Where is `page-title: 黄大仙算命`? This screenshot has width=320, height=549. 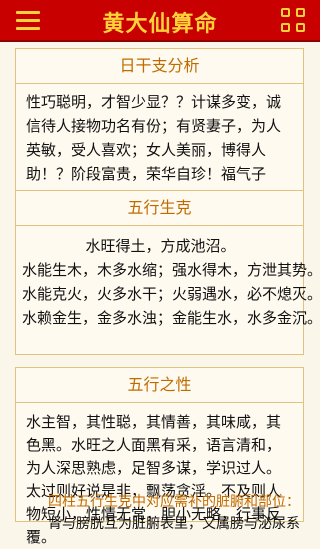 page-title: 黄大仙算命 is located at coordinates (160, 24).